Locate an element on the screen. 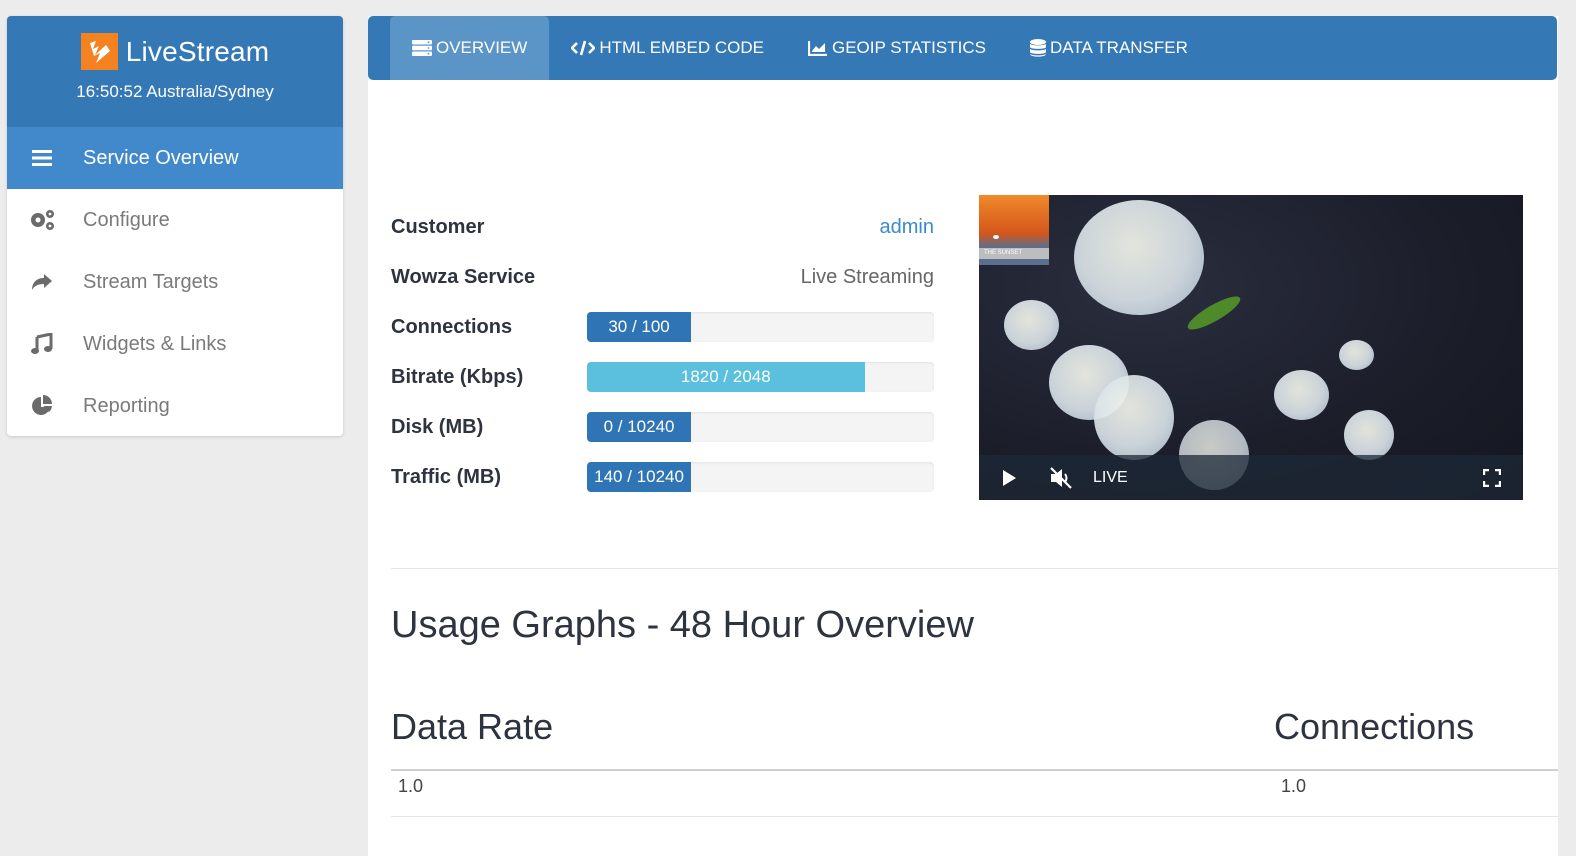  sidebar-item-label: Service Overview is located at coordinates (161, 157).